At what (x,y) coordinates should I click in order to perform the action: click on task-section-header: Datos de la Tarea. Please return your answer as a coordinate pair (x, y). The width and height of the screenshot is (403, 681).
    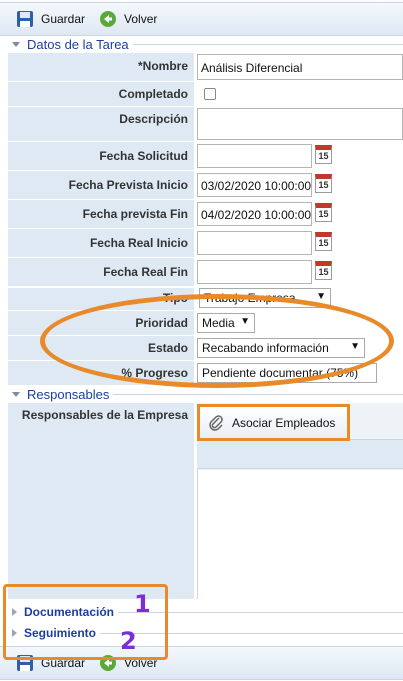
    Looking at the image, I should click on (201, 44).